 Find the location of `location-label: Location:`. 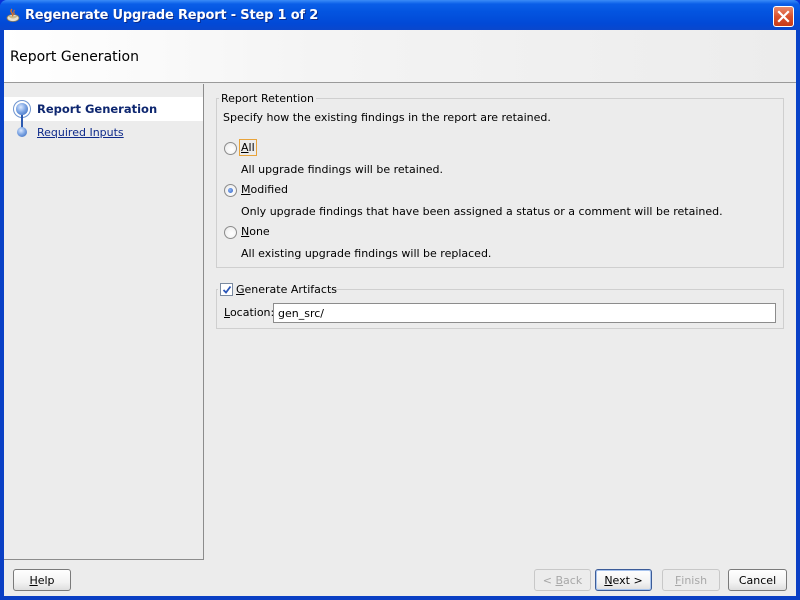

location-label: Location: is located at coordinates (249, 312).